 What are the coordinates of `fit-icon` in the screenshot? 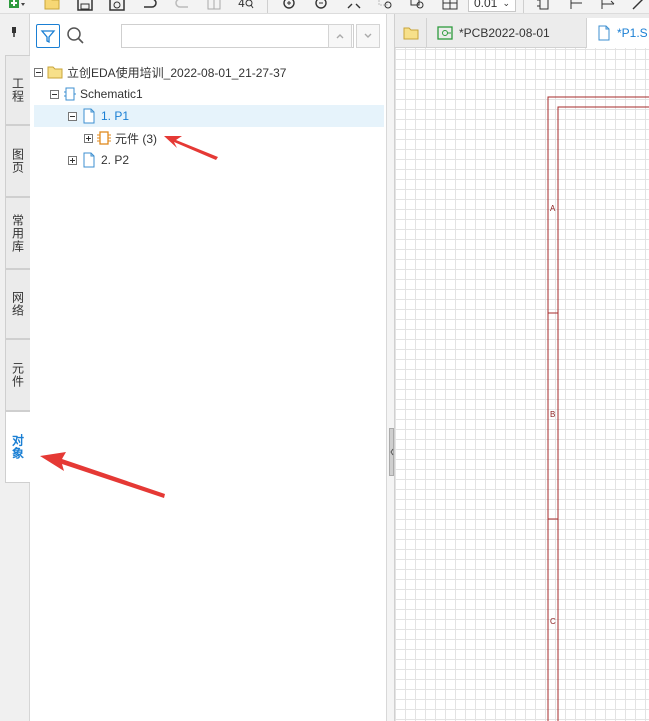 It's located at (354, 6).